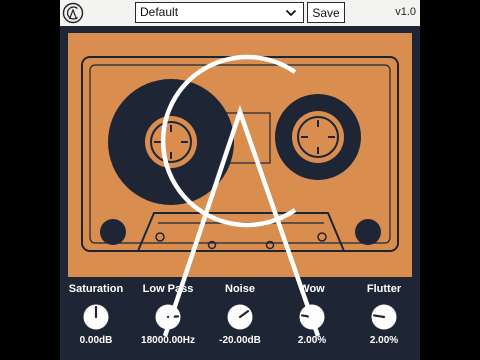 The height and width of the screenshot is (360, 480). I want to click on knob-label: Wow, so click(312, 289).